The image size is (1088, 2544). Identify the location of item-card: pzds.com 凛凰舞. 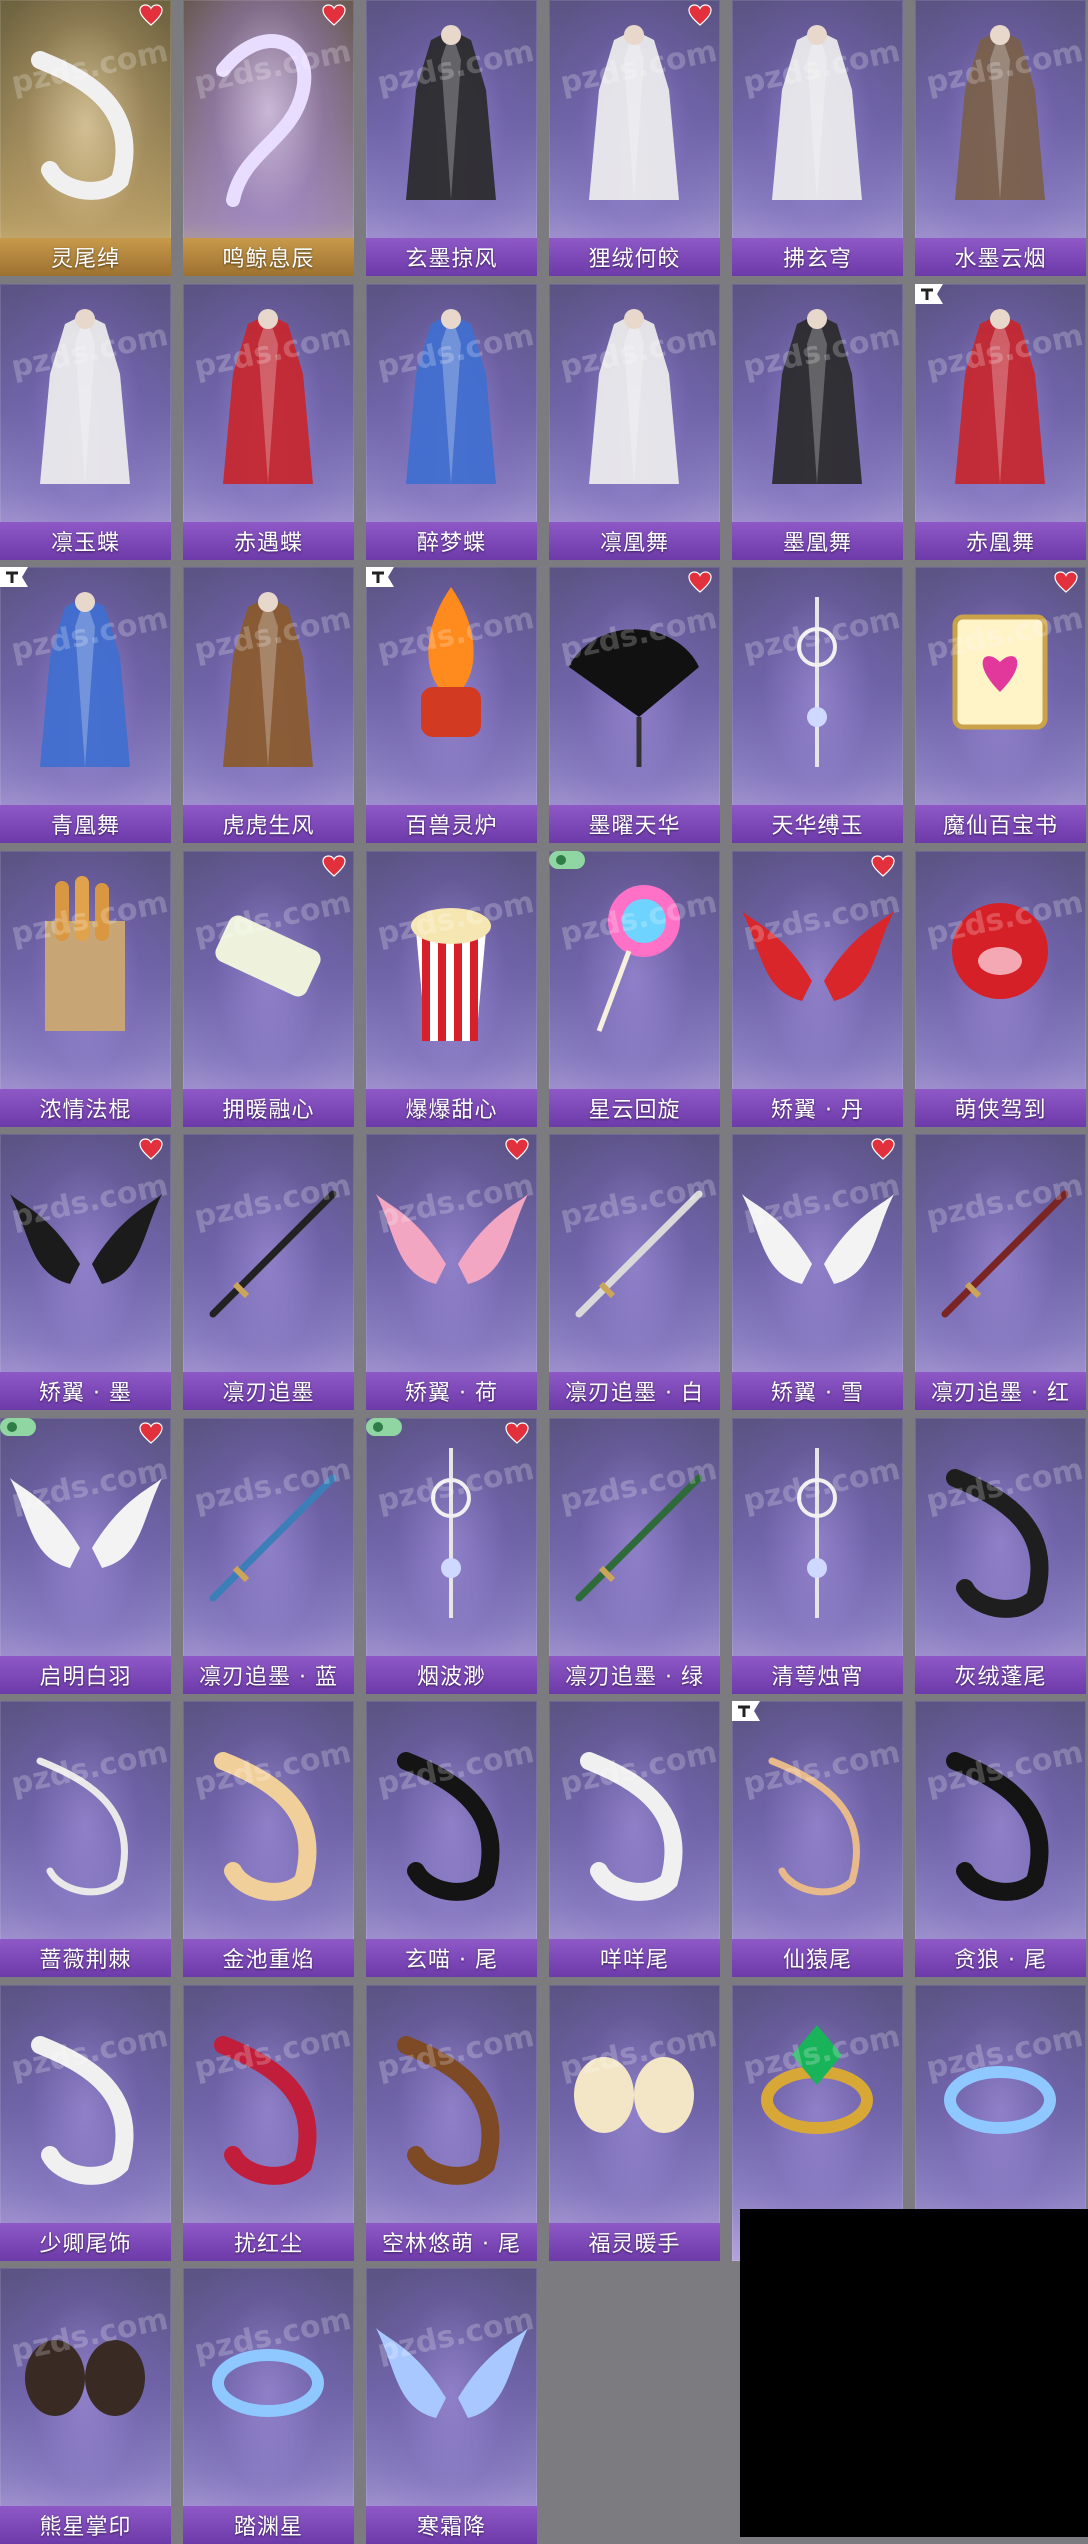
(634, 422).